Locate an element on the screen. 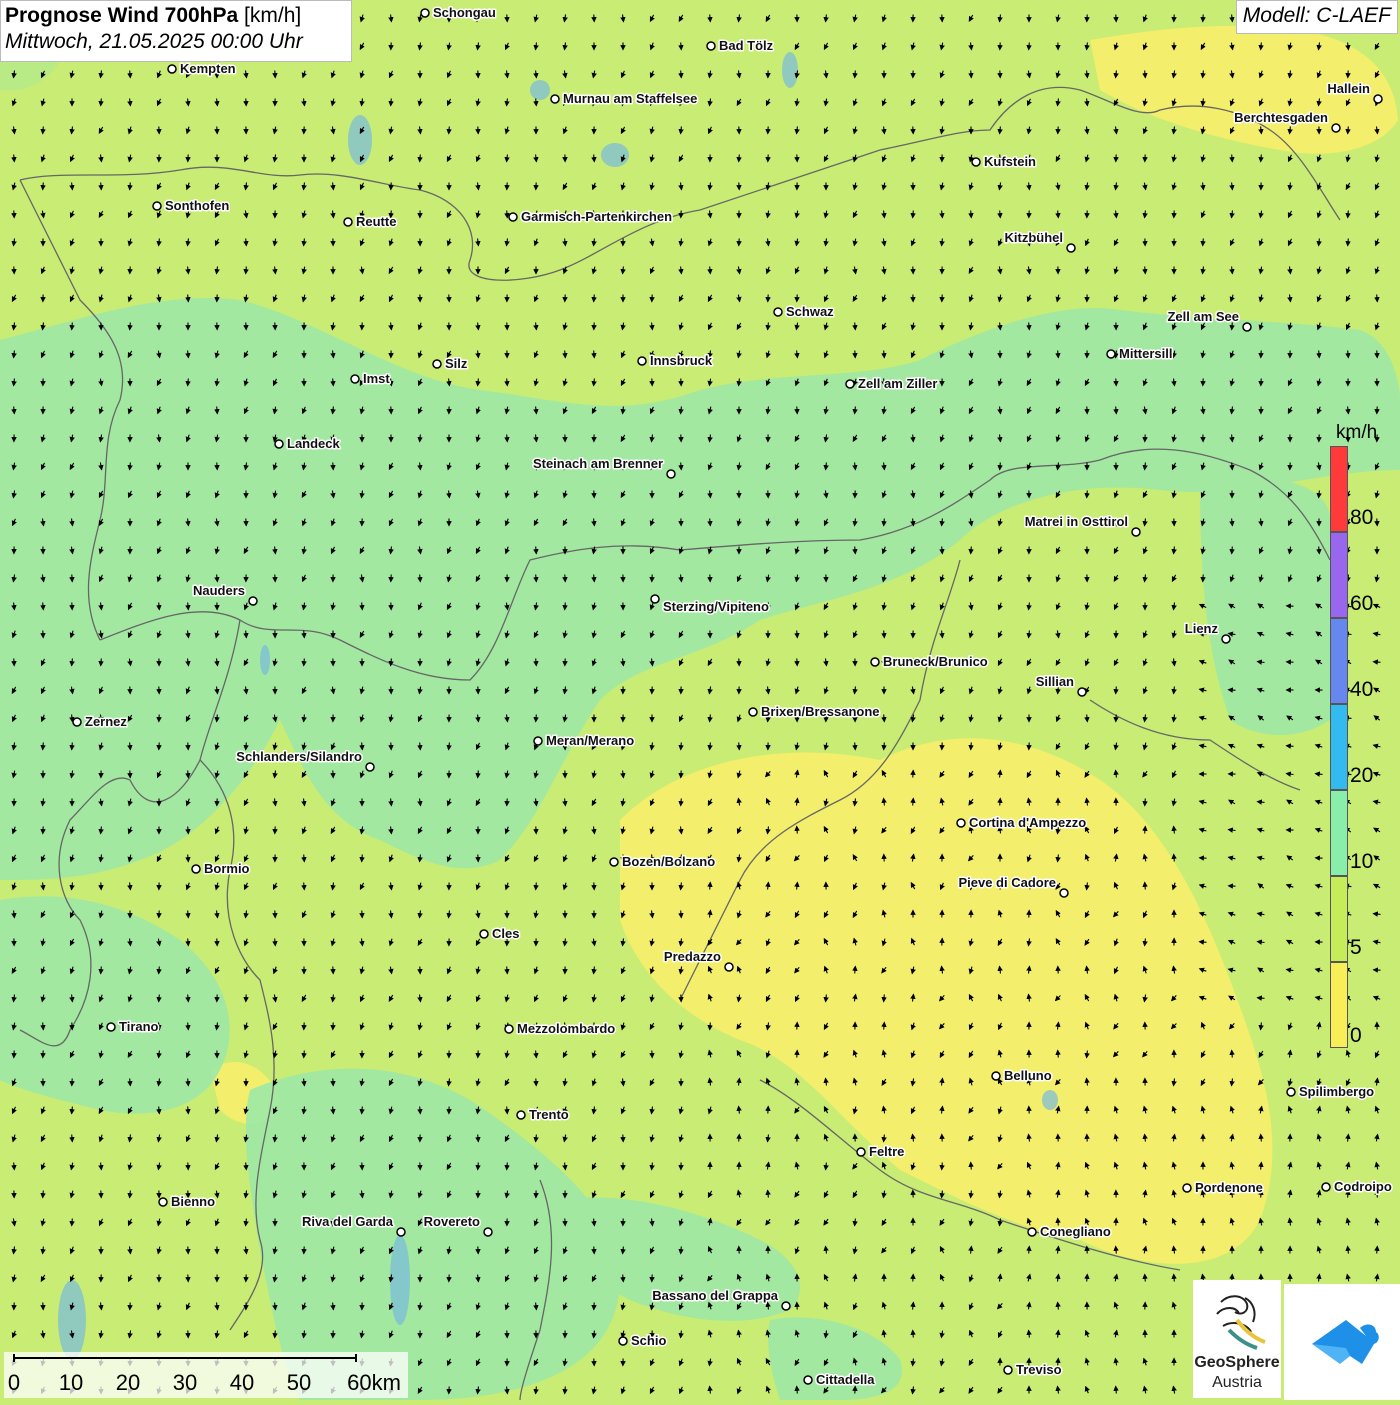 The height and width of the screenshot is (1405, 1400). logo-subtitle: Austria is located at coordinates (1237, 1383).